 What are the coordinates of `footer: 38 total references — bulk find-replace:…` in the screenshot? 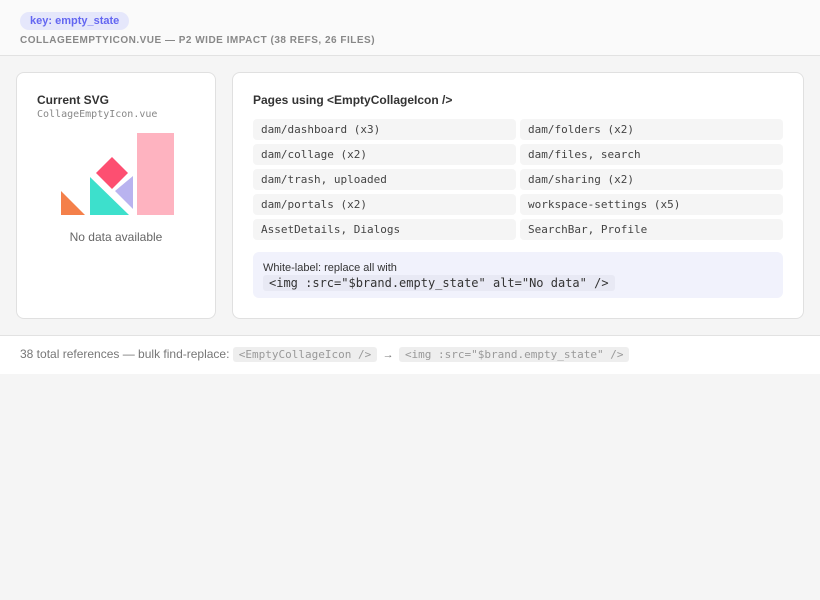 It's located at (410, 354).